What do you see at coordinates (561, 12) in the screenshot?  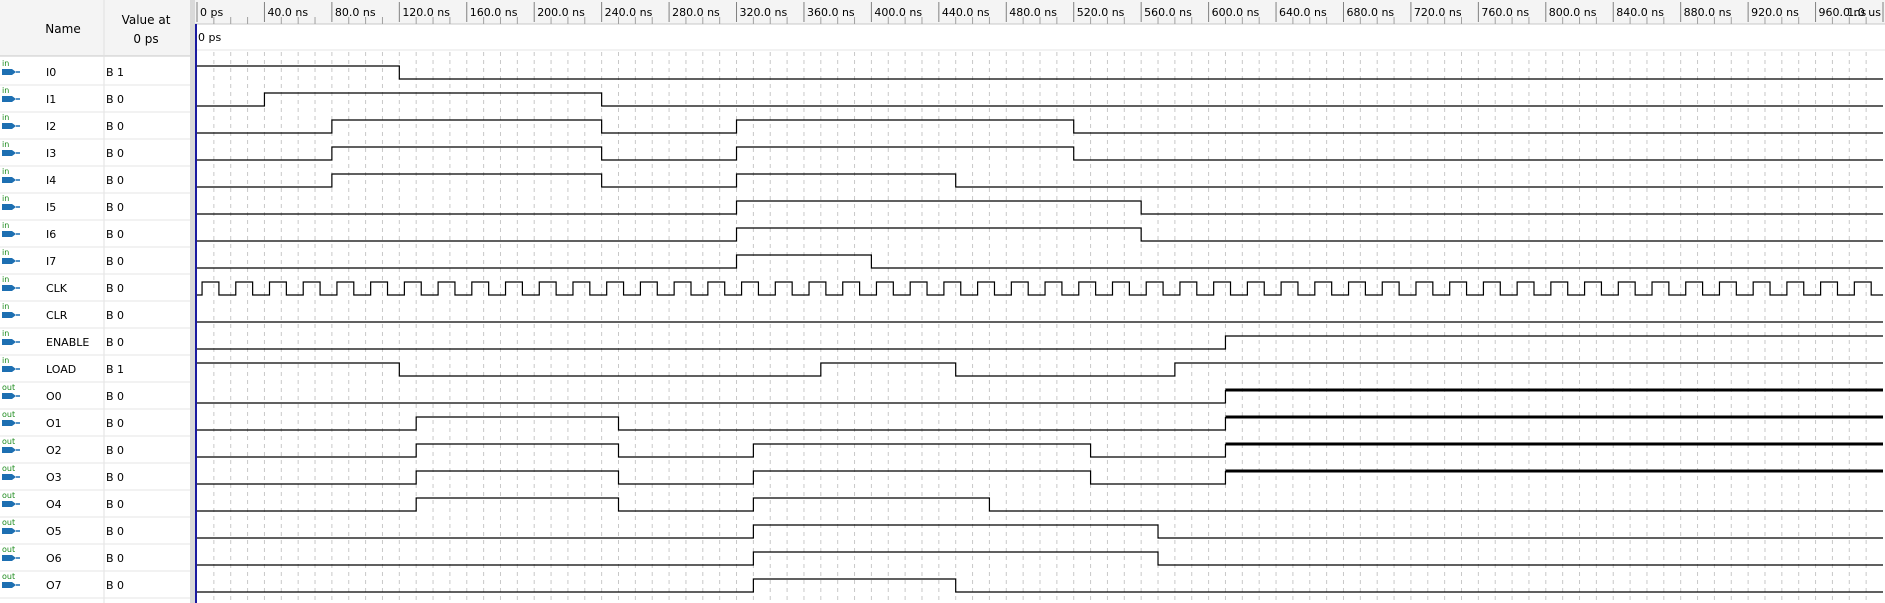 I see `ruler-tick-label: 200.0 ns` at bounding box center [561, 12].